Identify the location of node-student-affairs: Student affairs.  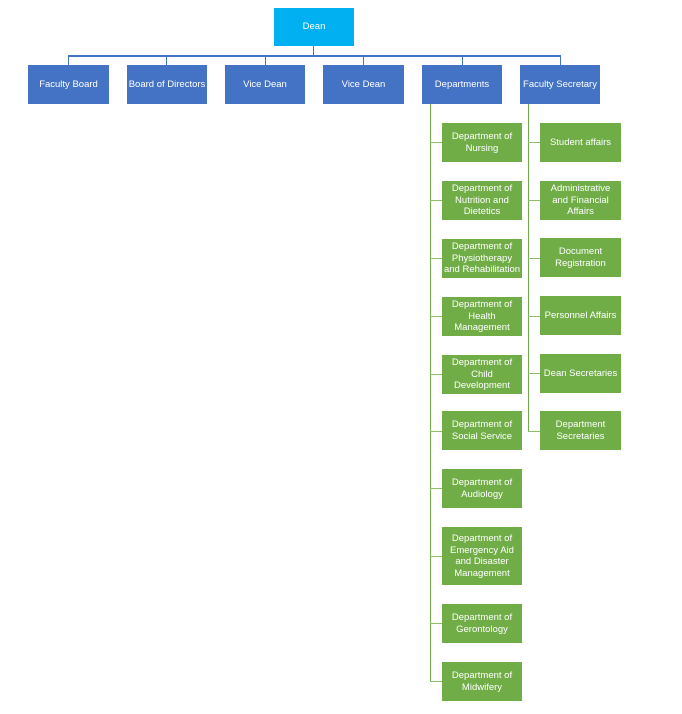
(580, 142).